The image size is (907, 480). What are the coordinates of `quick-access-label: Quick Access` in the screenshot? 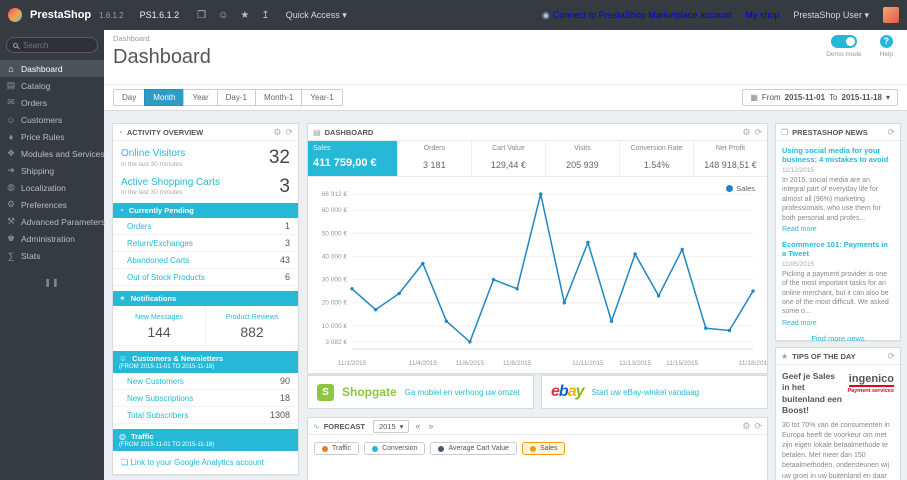 It's located at (312, 14).